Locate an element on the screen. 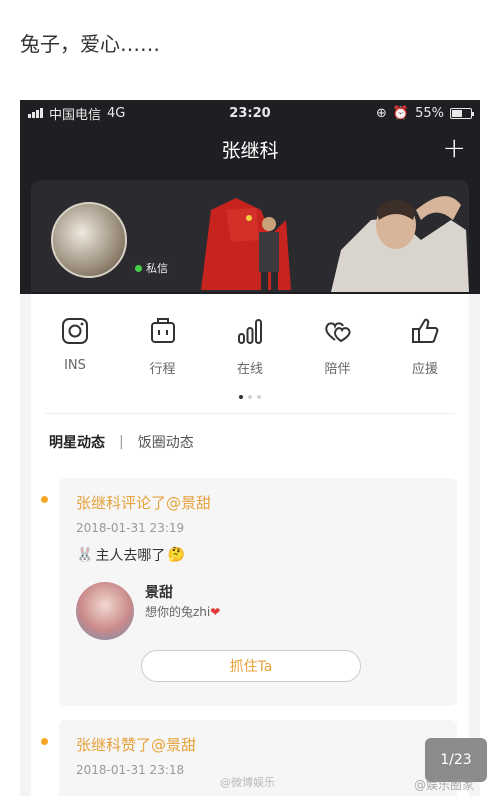  online-button: 在线 is located at coordinates (250, 346).